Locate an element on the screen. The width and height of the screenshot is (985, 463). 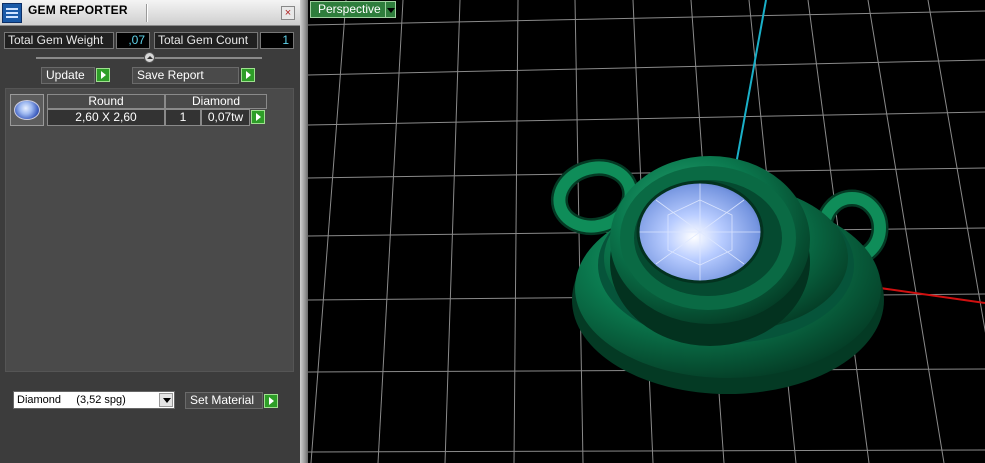
gem-count-cell: 1 is located at coordinates (183, 117).